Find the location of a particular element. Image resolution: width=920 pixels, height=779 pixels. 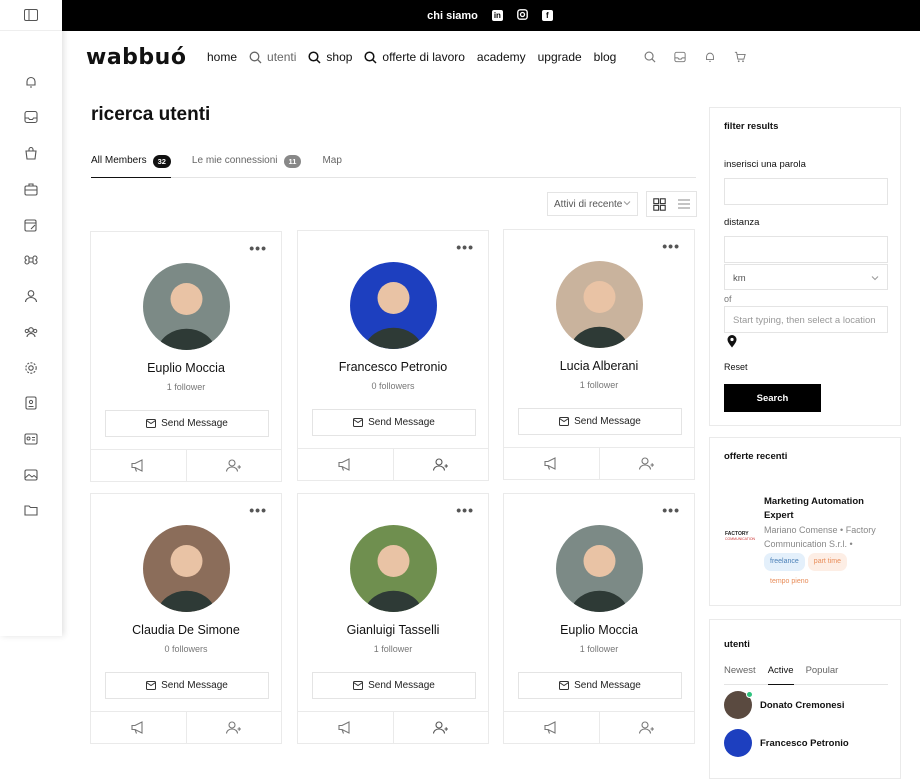

tab-connections: Le mie connessioni 11 is located at coordinates (247, 164).